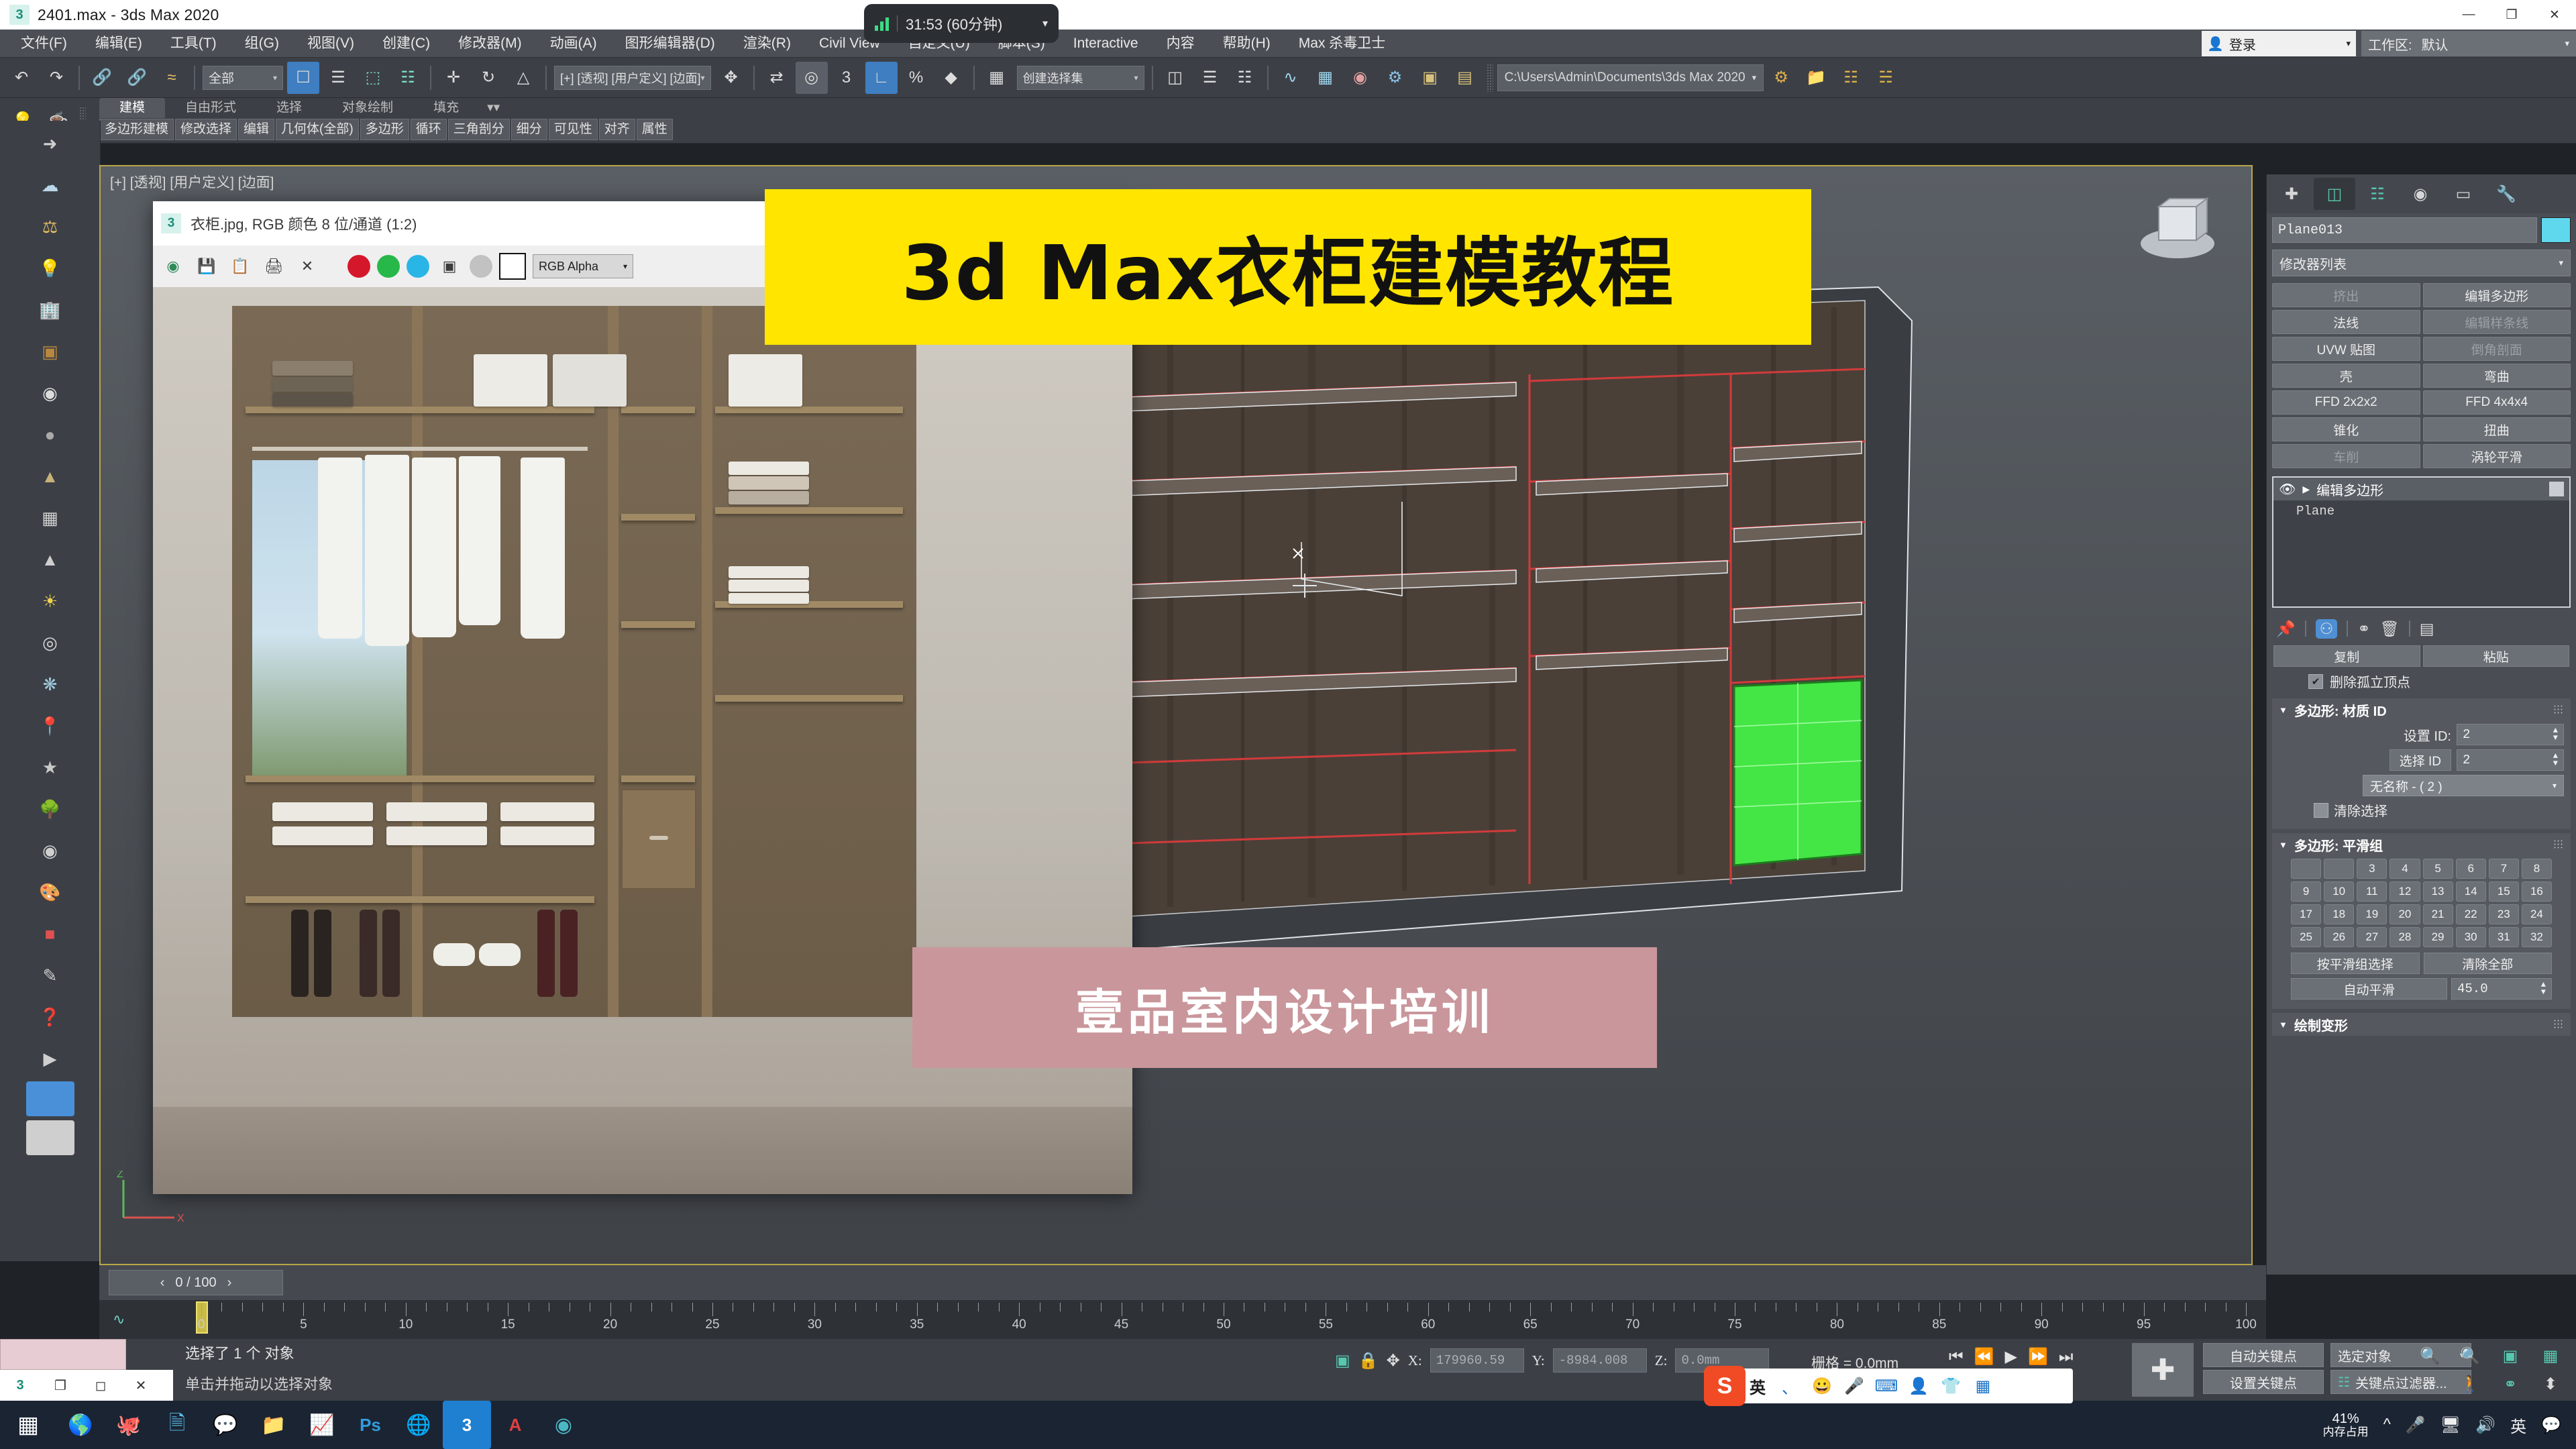 This screenshot has width=2576, height=1449. What do you see at coordinates (162, 1283) in the screenshot?
I see `prev-frame-icon: ‹` at bounding box center [162, 1283].